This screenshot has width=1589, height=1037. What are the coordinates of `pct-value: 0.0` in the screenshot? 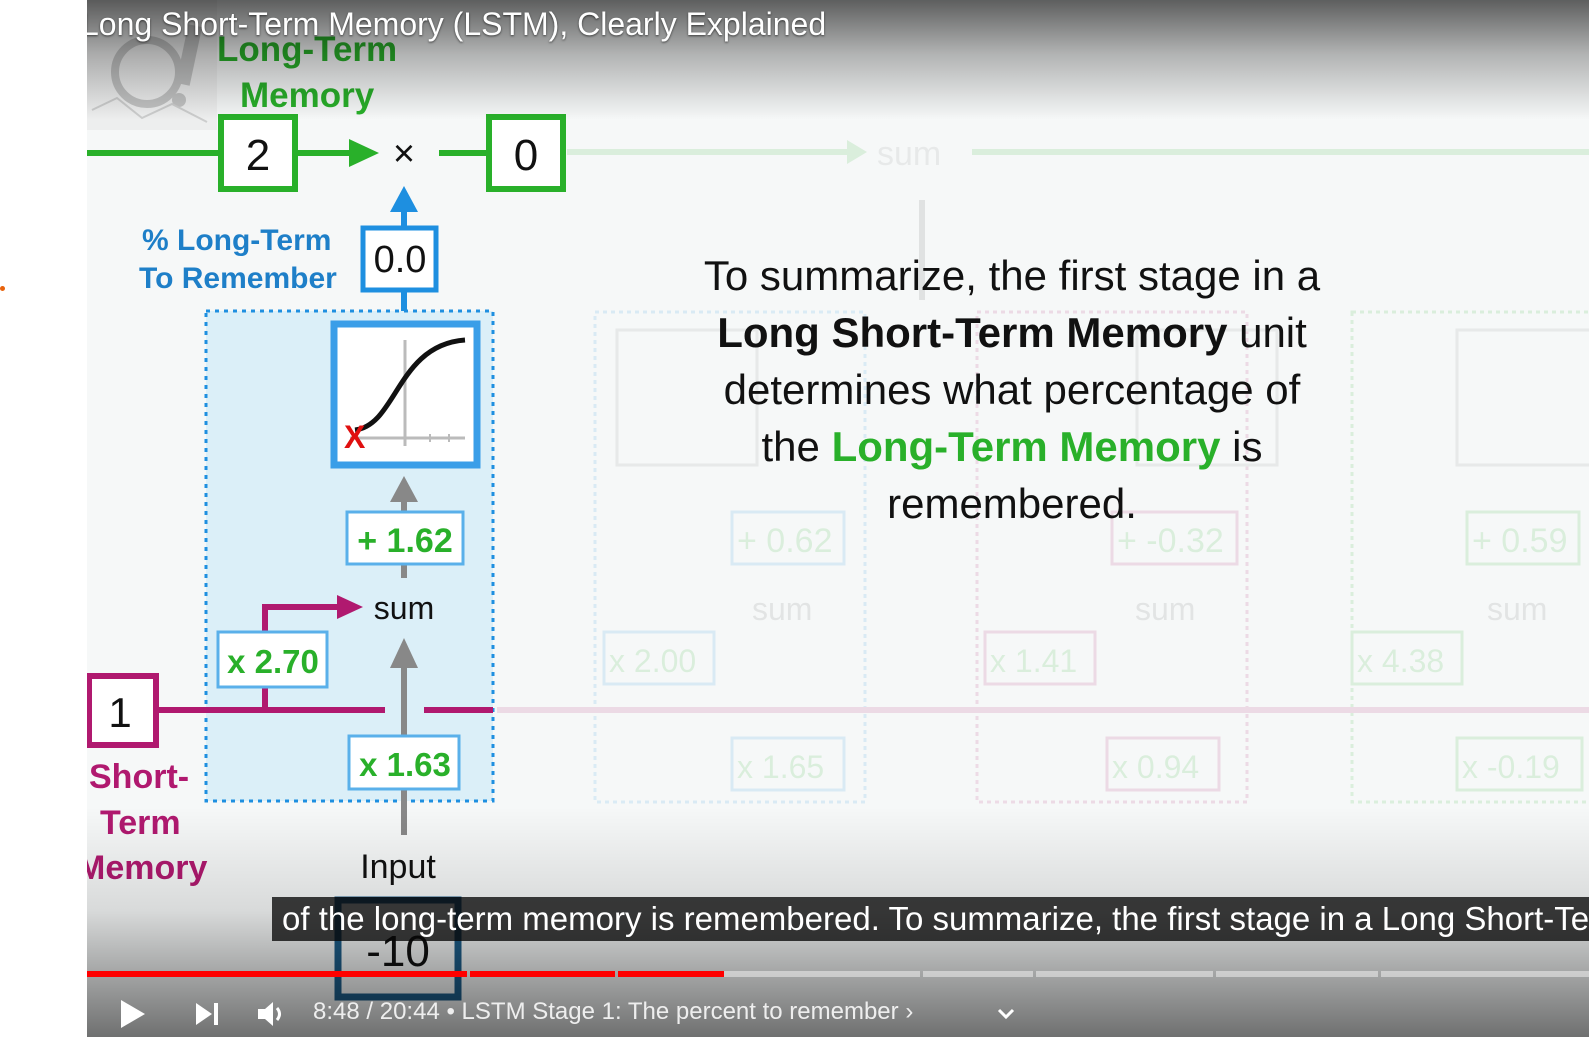 It's located at (400, 260).